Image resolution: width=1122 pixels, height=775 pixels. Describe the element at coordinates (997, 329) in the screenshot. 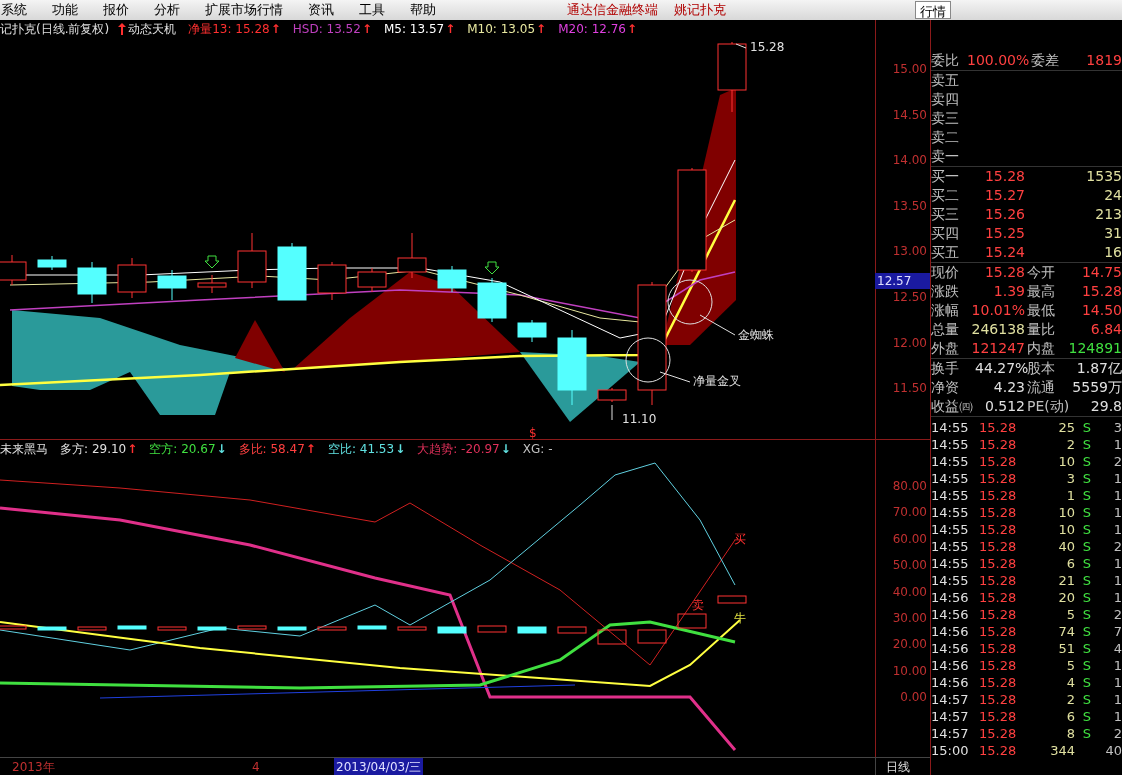

I see `quote-value: 246138` at that location.